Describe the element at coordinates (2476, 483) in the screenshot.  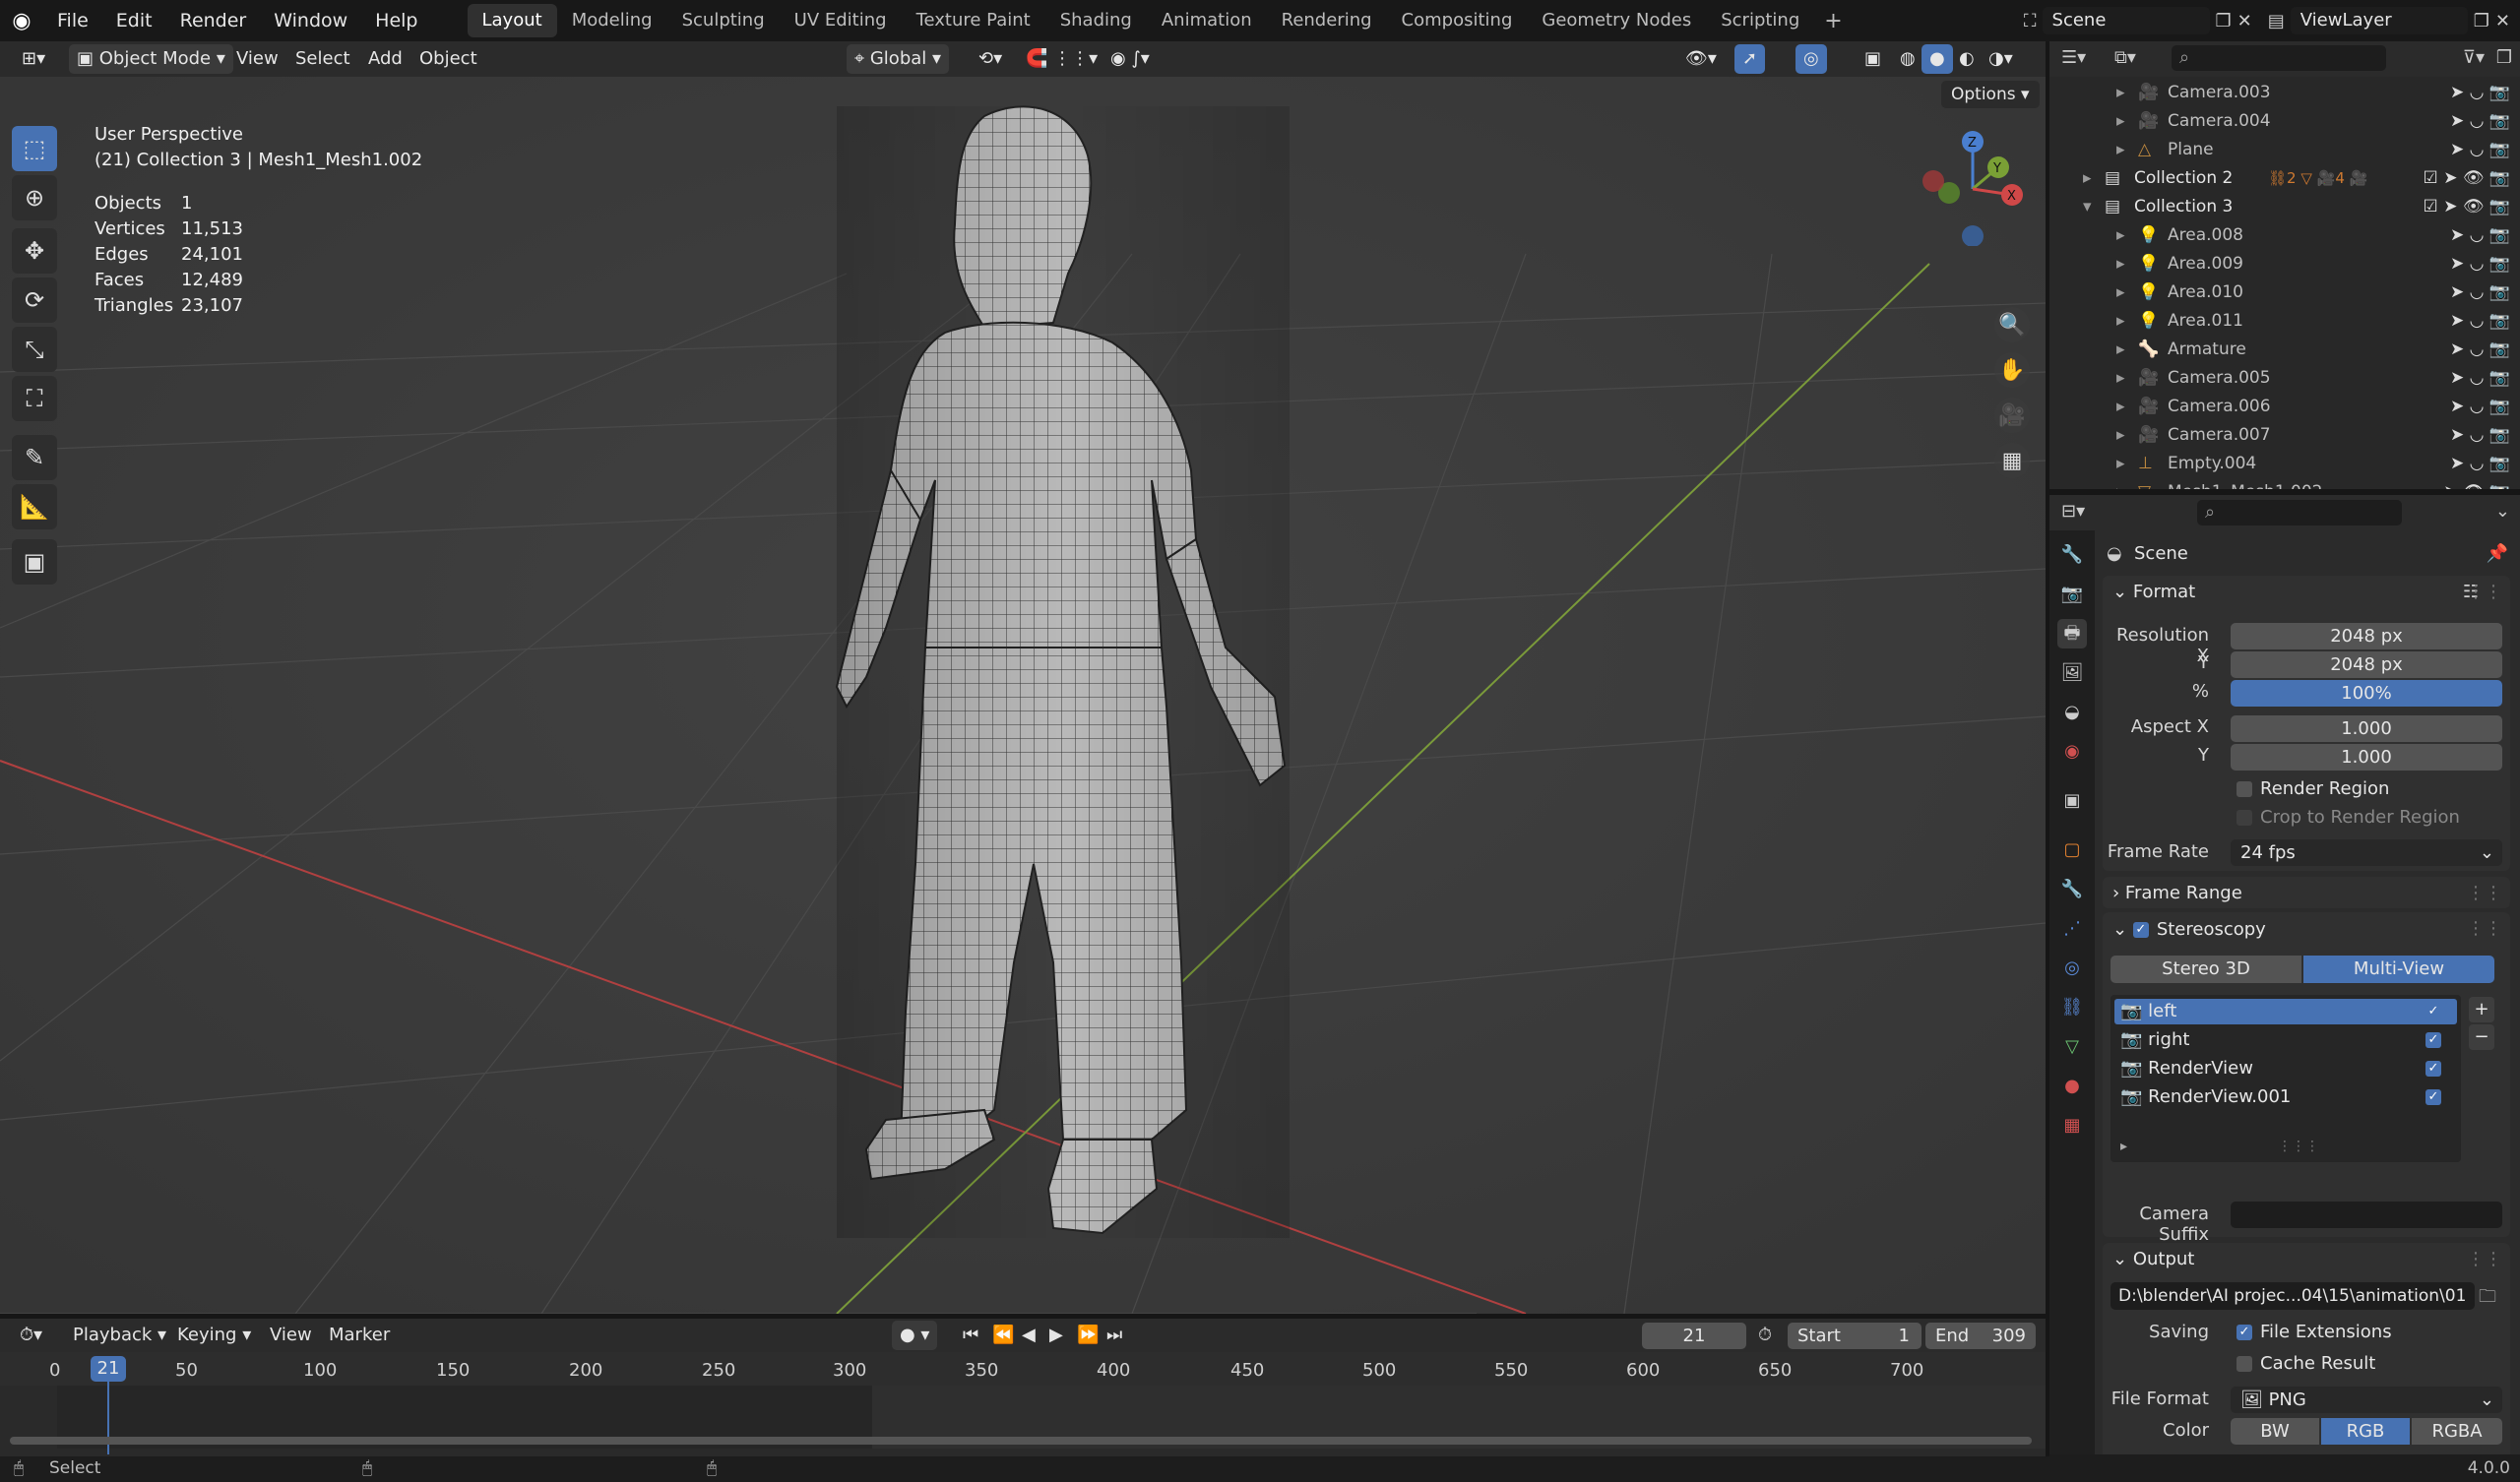
I see `row-toggles: ➤ 👁 📷` at that location.